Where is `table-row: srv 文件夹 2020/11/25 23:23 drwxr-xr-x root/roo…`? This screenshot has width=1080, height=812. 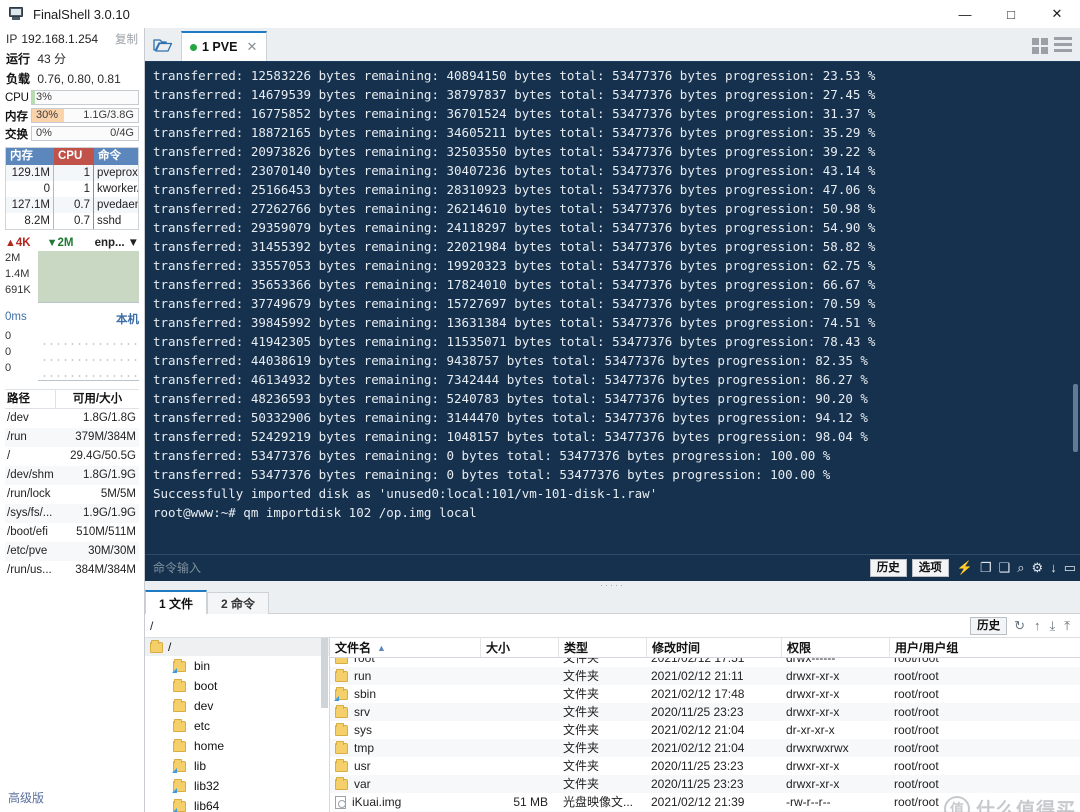
table-row: srv 文件夹 2020/11/25 23:23 drwxr-xr-x root/roo… is located at coordinates (705, 712).